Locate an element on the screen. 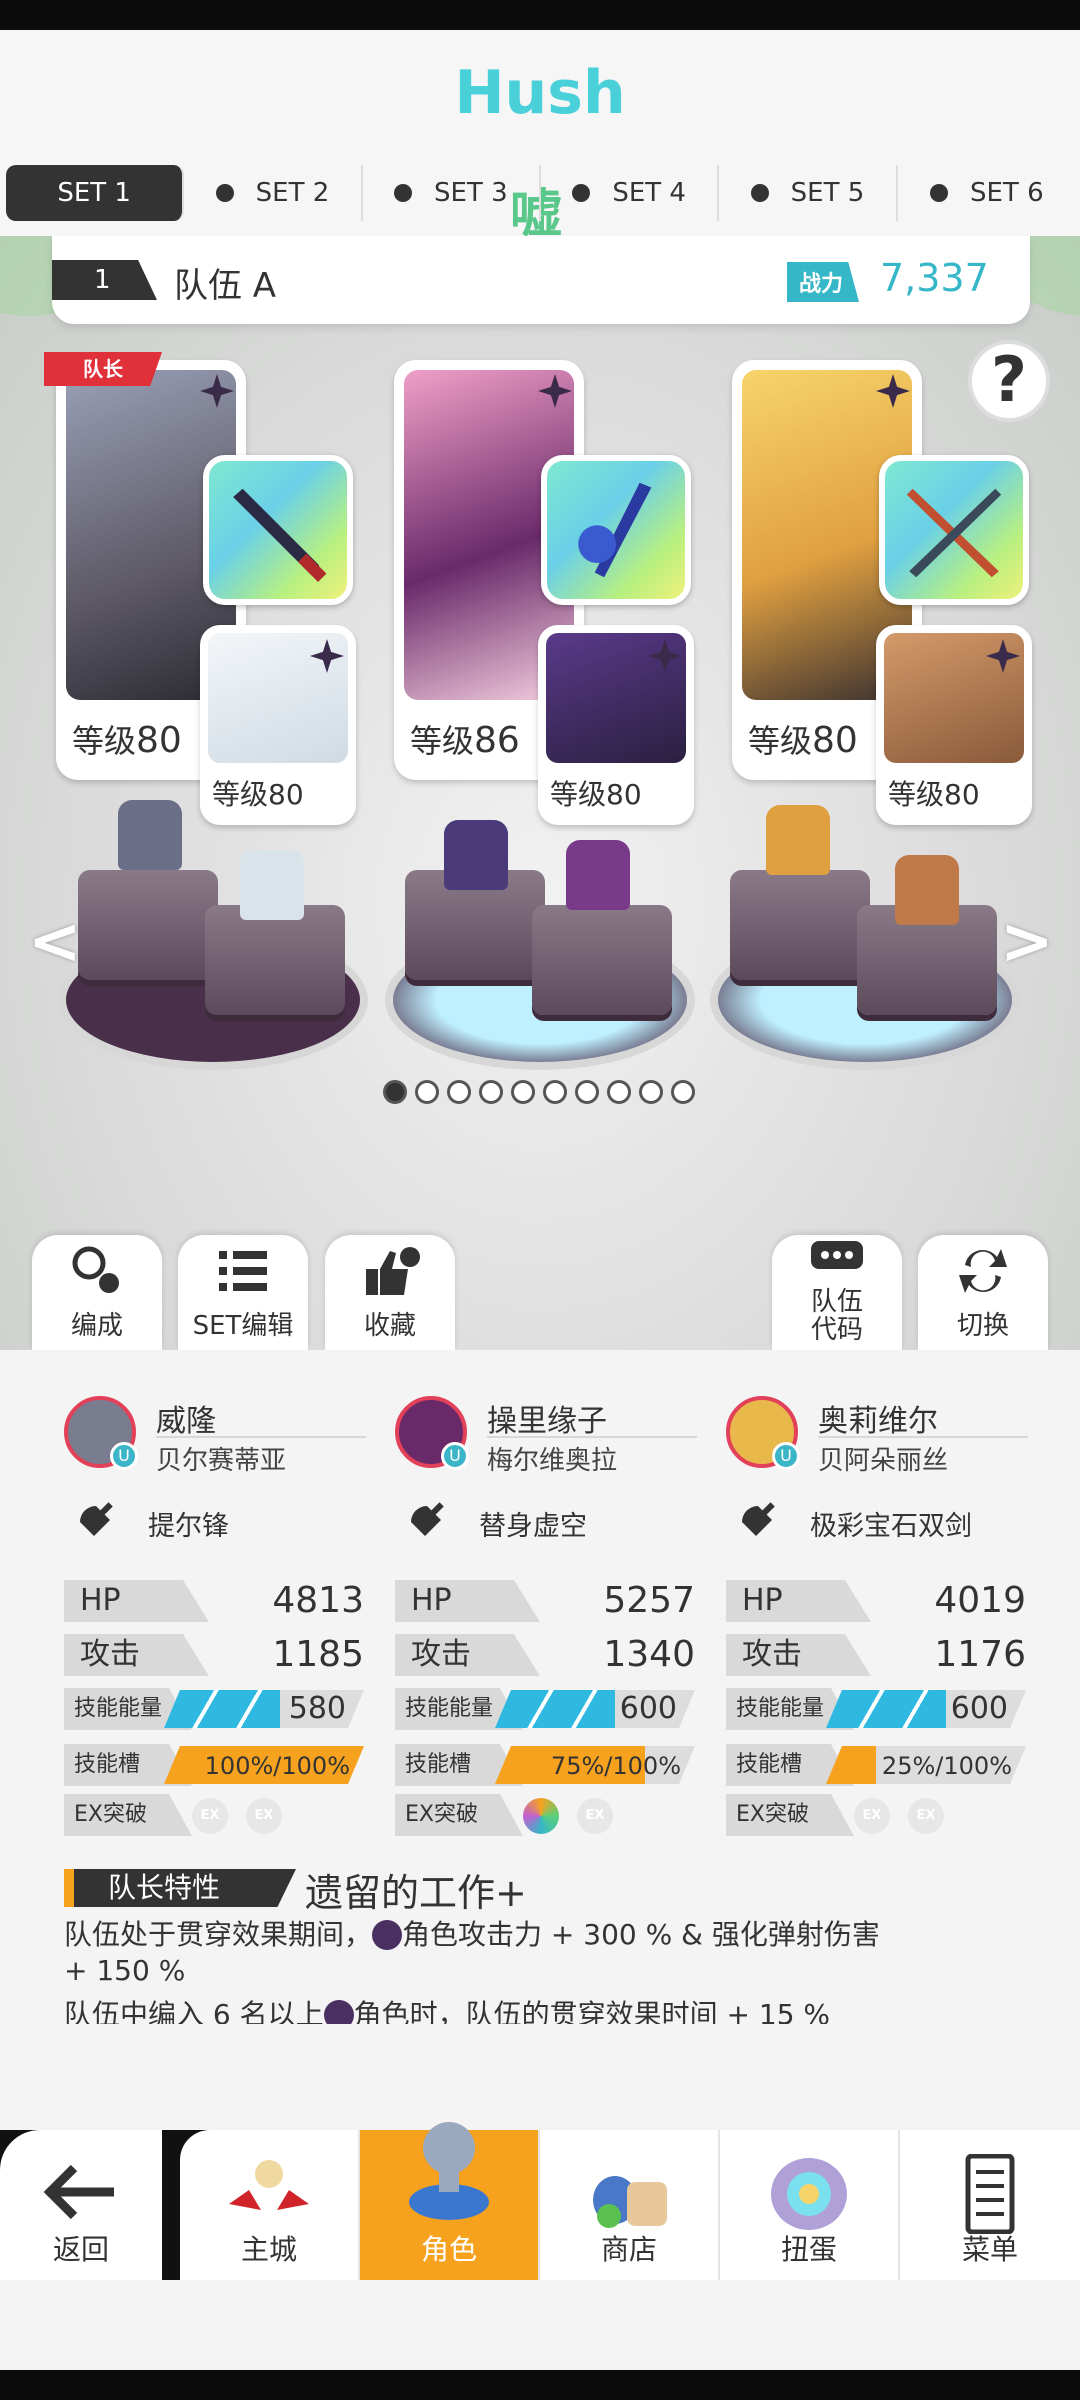 This screenshot has width=1080, height=2400. nav-character: 角色 is located at coordinates (450, 2201).